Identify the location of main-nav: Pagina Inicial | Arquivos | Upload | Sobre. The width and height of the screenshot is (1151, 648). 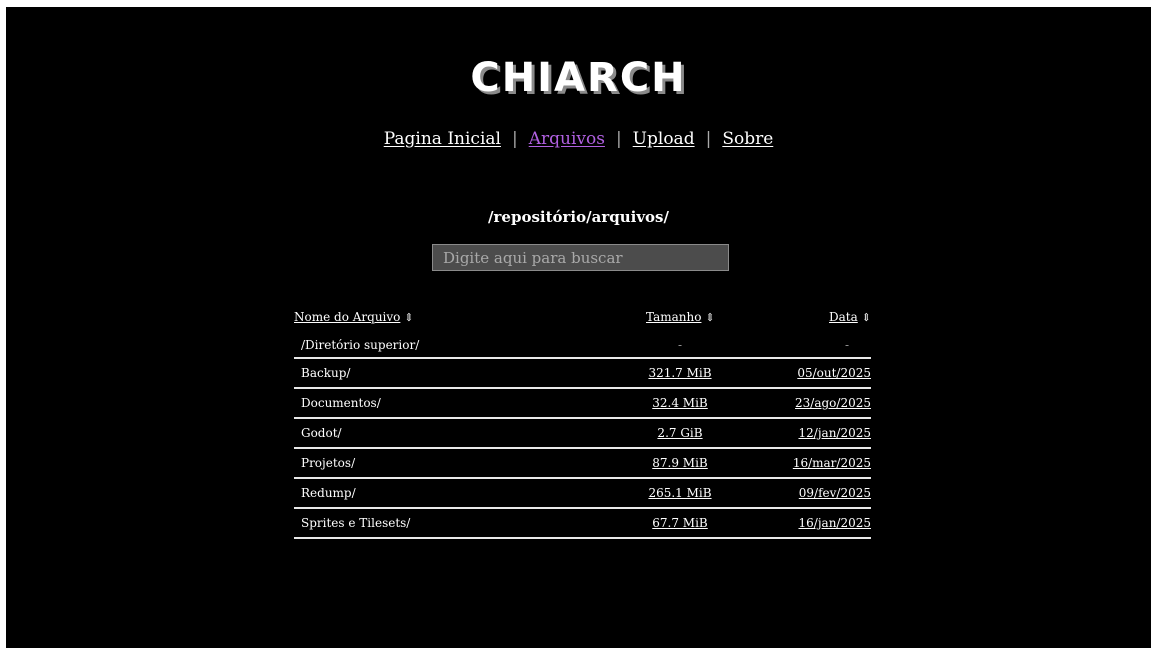
(578, 139).